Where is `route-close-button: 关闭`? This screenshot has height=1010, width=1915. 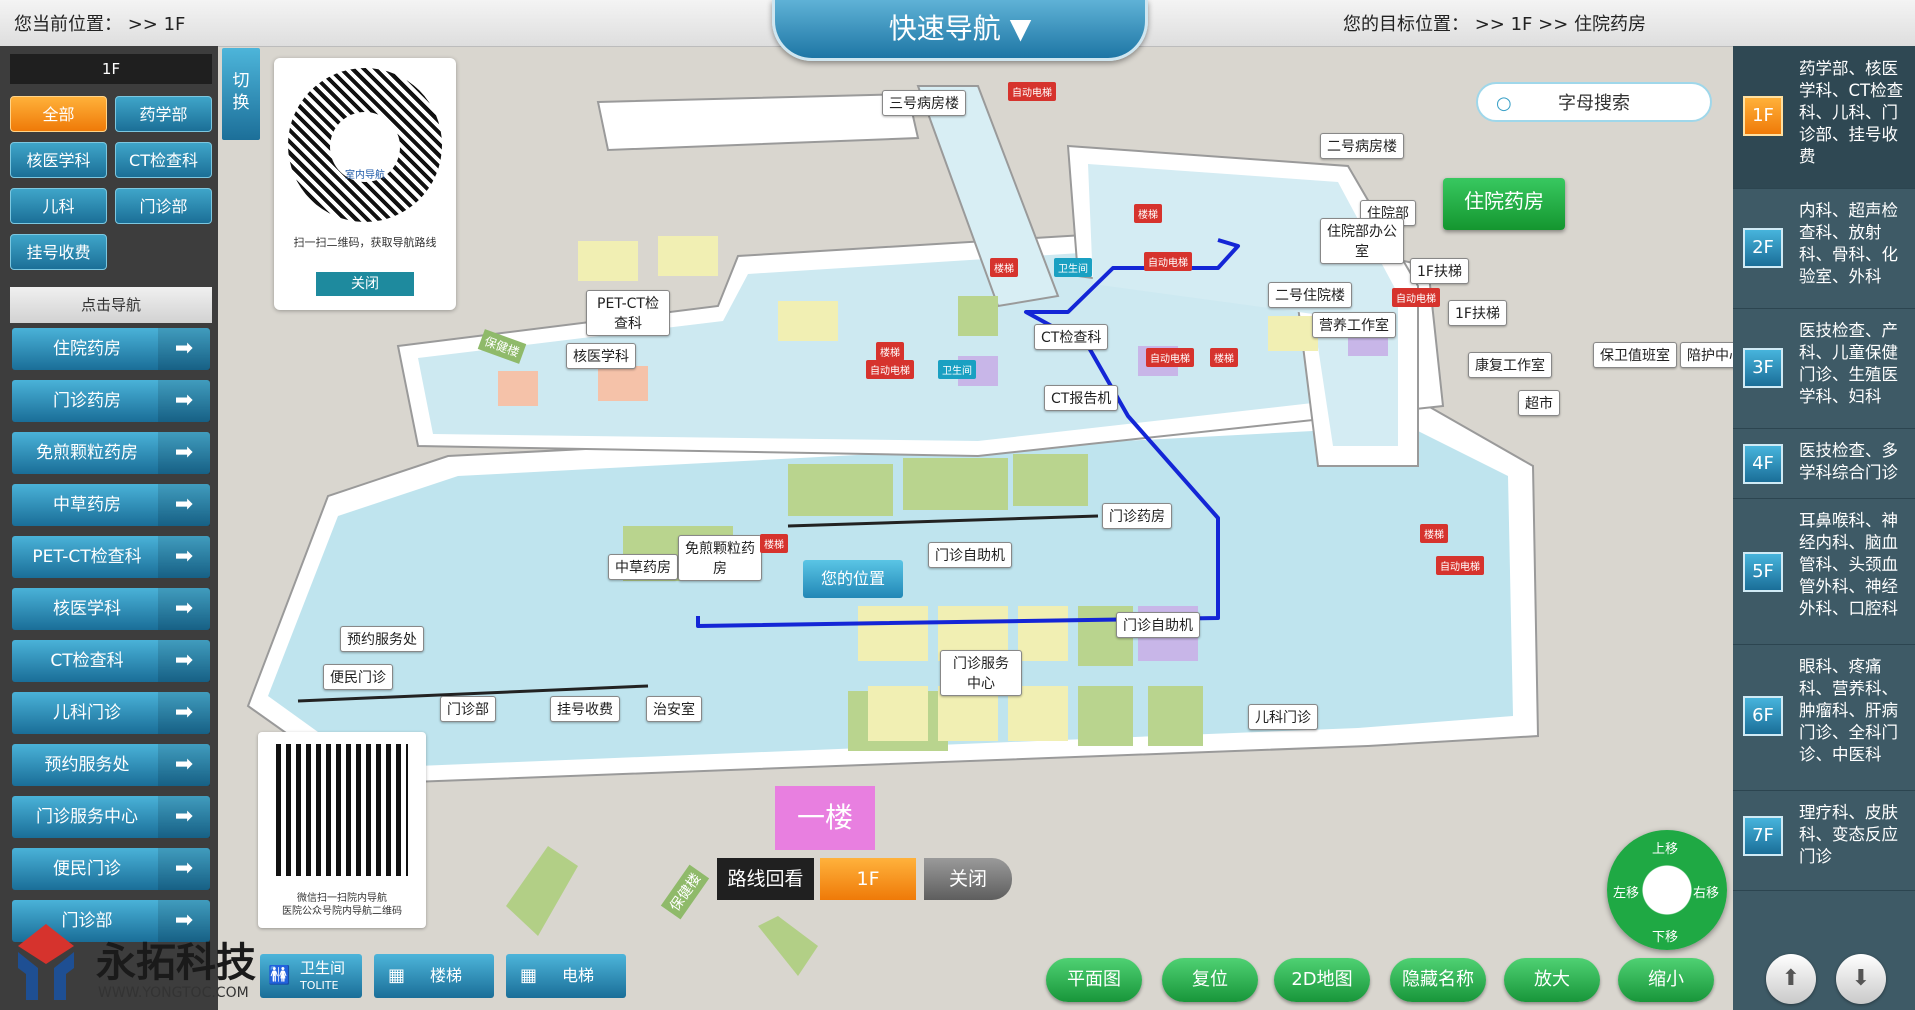 route-close-button: 关闭 is located at coordinates (968, 879).